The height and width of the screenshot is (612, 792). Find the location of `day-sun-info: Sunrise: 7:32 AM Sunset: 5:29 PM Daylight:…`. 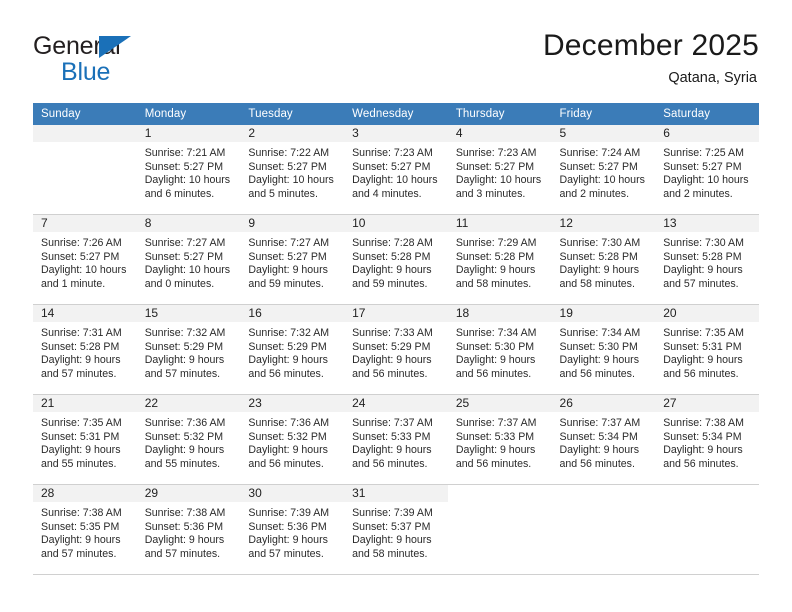

day-sun-info: Sunrise: 7:32 AM Sunset: 5:29 PM Daylight:… is located at coordinates (292, 351).